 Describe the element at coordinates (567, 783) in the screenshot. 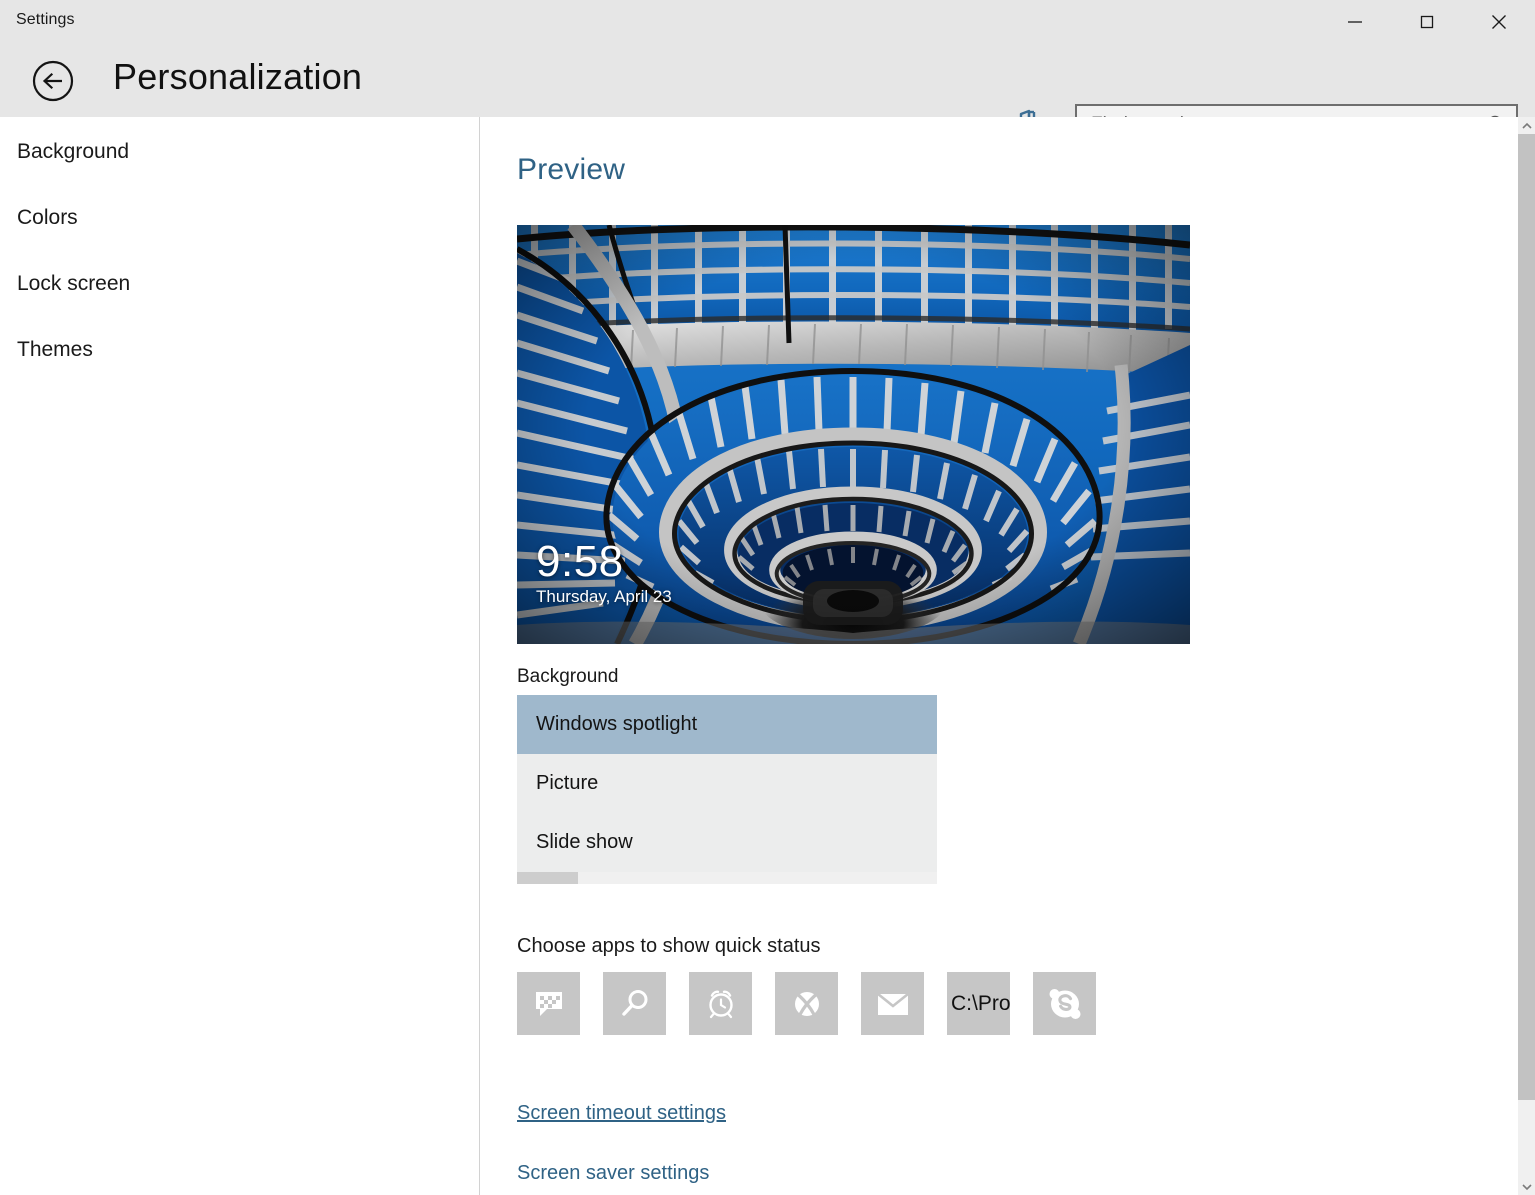

I see `dropdown-option-label: Picture` at that location.